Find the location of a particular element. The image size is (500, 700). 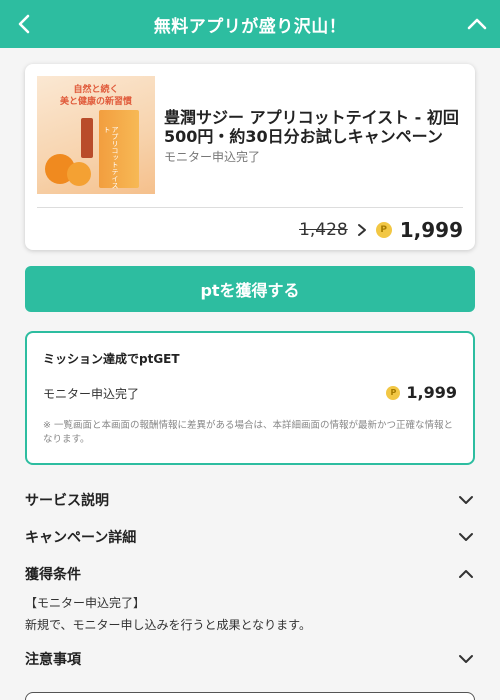

product-status: モニター申込完了 is located at coordinates (212, 157).